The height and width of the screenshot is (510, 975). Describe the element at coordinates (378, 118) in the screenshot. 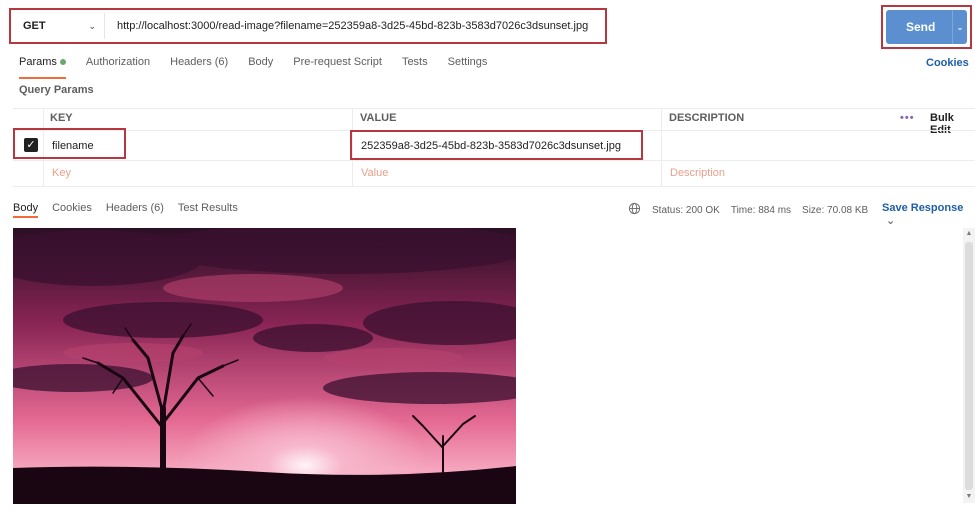

I see `value-column-header: VALUE` at that location.